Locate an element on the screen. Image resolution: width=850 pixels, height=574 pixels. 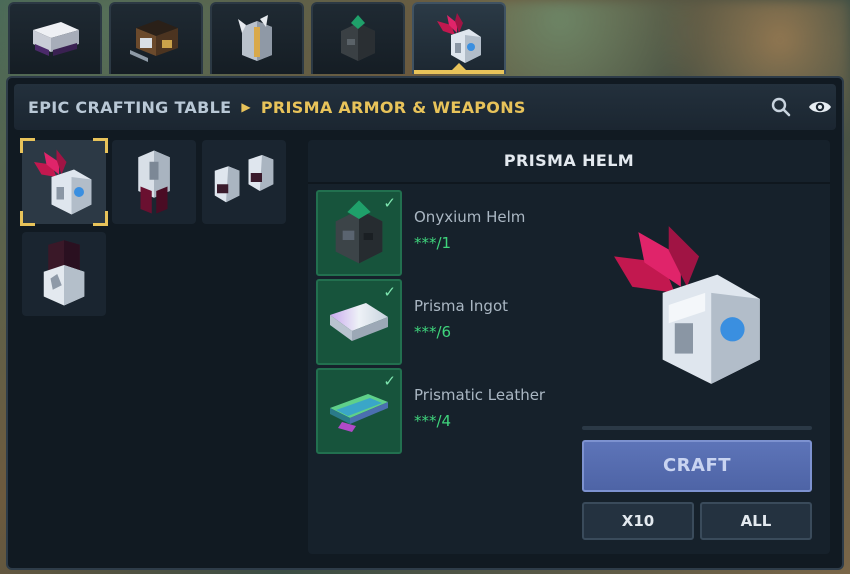
prisma-boots-icon is located at coordinates (64, 273).